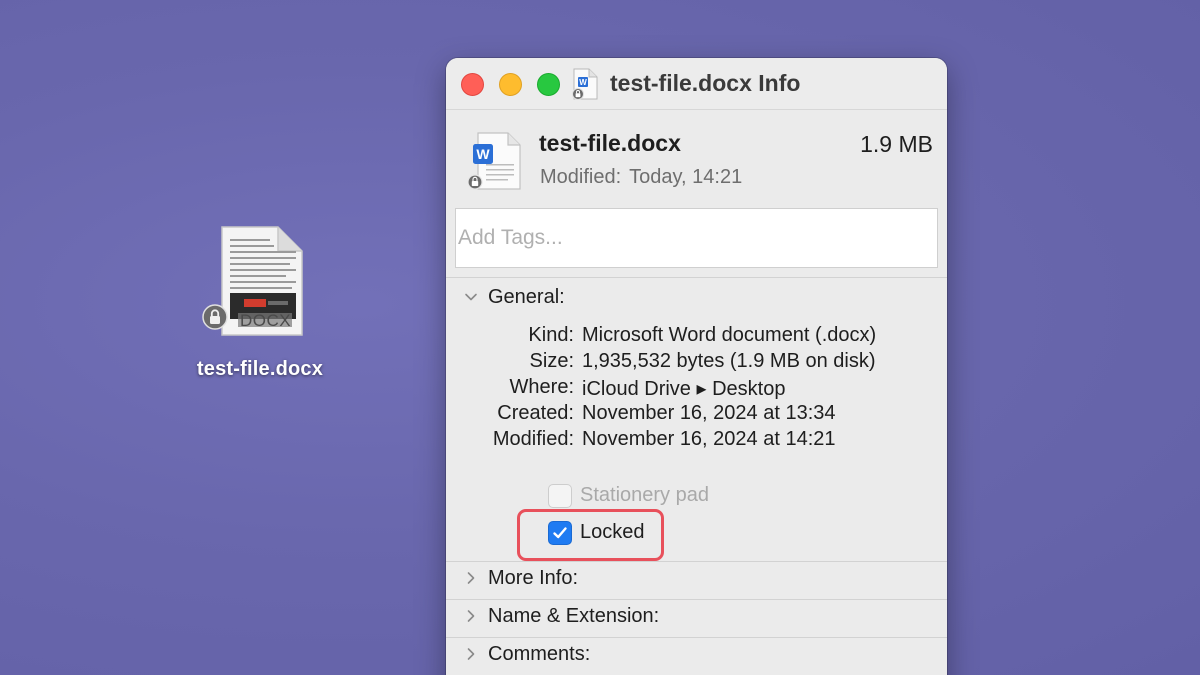 The height and width of the screenshot is (675, 1200). What do you see at coordinates (684, 389) in the screenshot?
I see `row-value: iCloud Drive ▸ Desktop` at bounding box center [684, 389].